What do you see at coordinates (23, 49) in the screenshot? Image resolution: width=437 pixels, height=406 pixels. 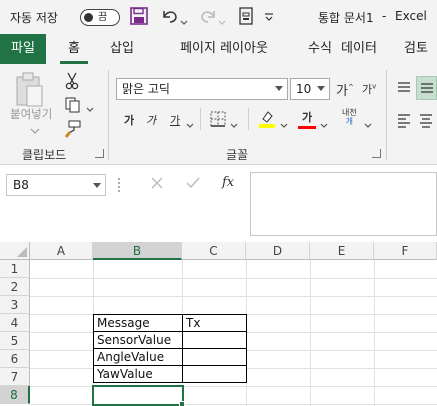 I see `tab-file: 파일` at bounding box center [23, 49].